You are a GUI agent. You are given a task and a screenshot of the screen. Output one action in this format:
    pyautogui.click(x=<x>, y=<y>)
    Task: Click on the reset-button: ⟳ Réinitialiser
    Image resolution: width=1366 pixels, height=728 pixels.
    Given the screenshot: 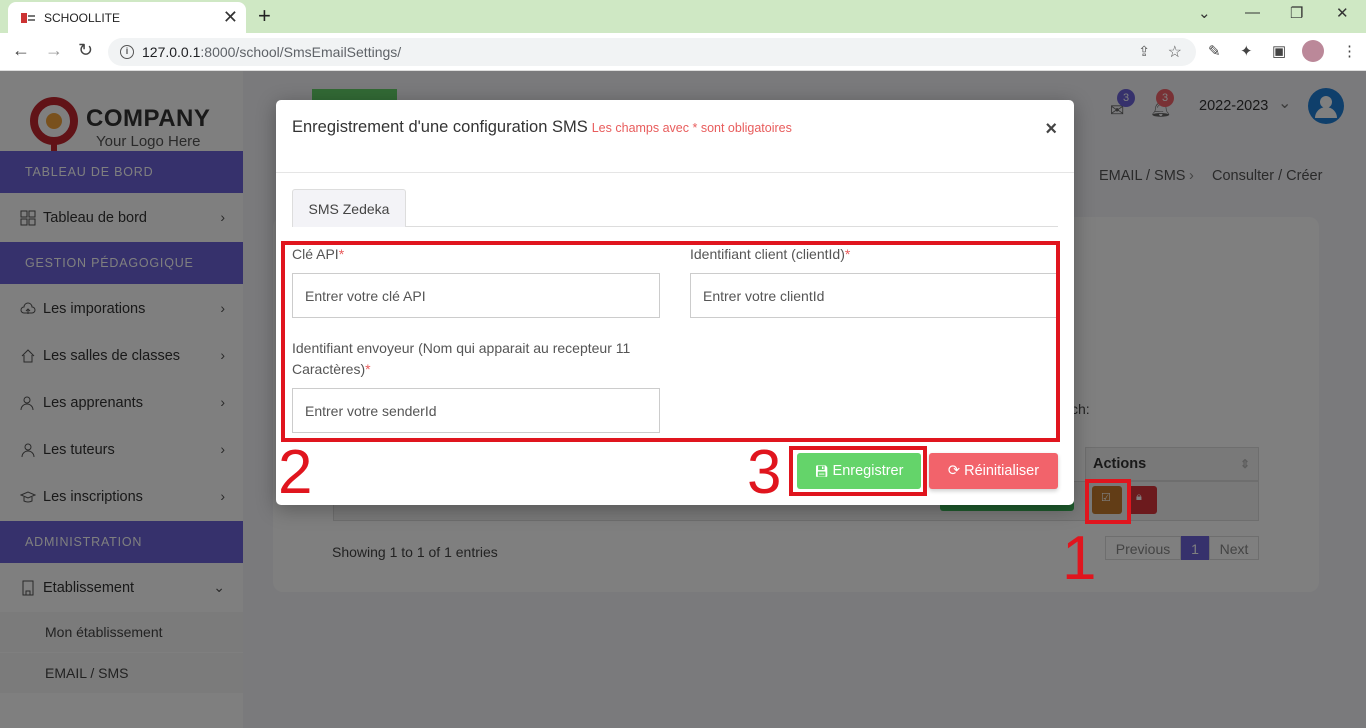 What is the action you would take?
    pyautogui.click(x=993, y=471)
    